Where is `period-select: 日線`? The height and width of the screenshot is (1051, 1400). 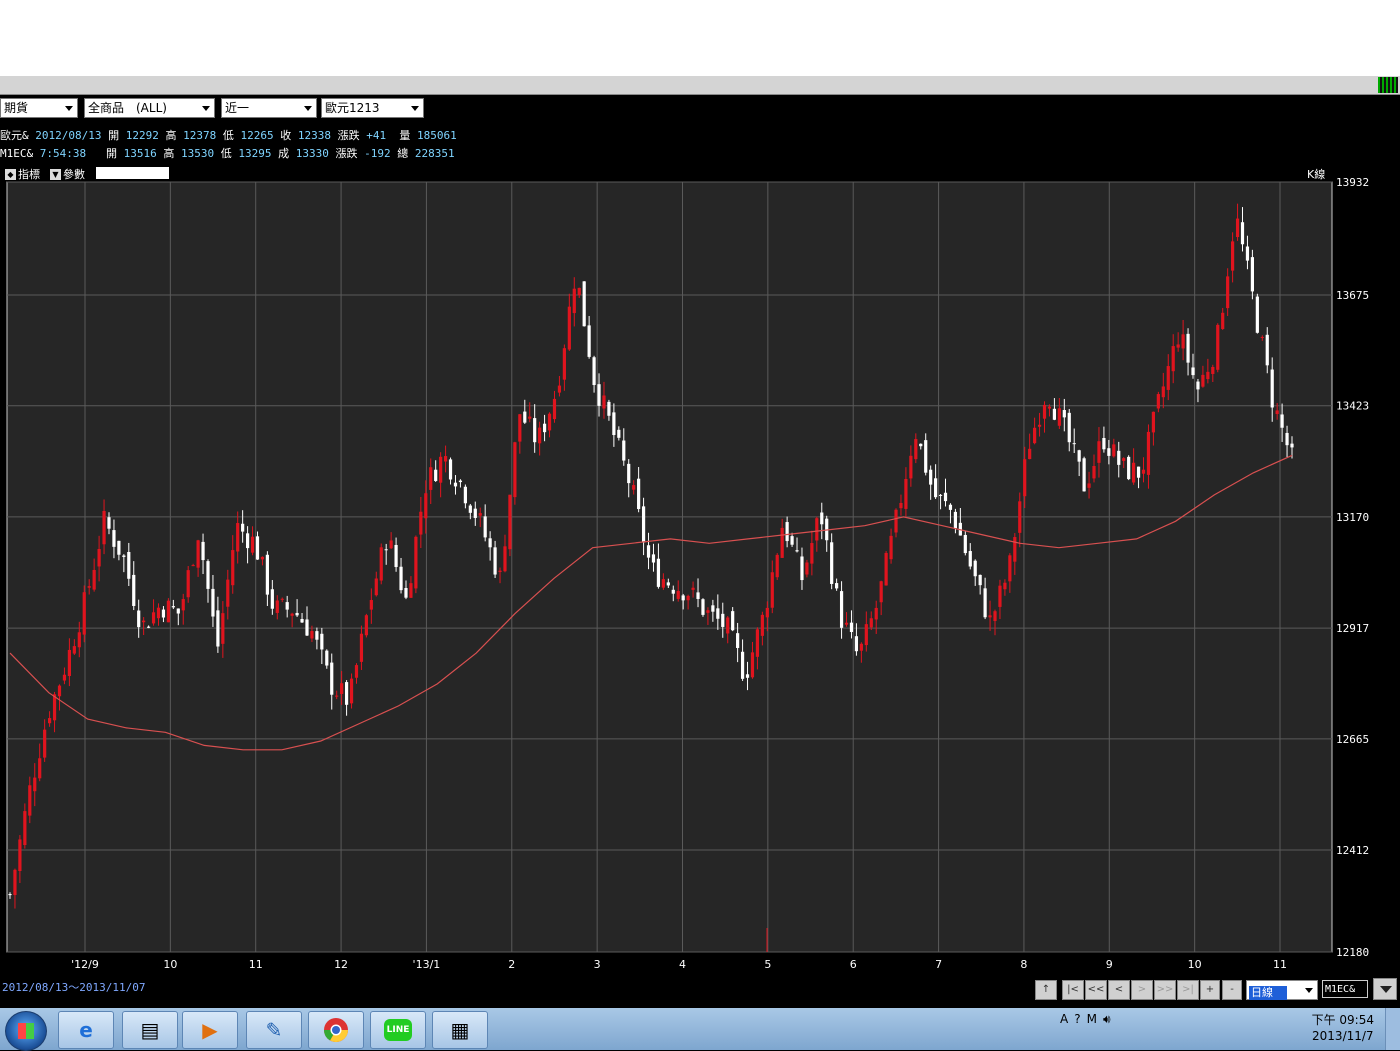 period-select: 日線 is located at coordinates (1282, 990).